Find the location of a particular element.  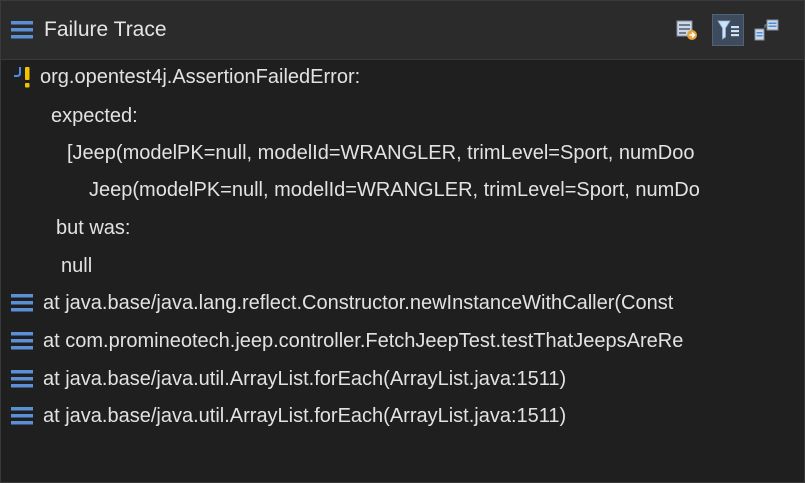

error-class-text: org.opentest4j.AssertionFailedError: is located at coordinates (200, 77).